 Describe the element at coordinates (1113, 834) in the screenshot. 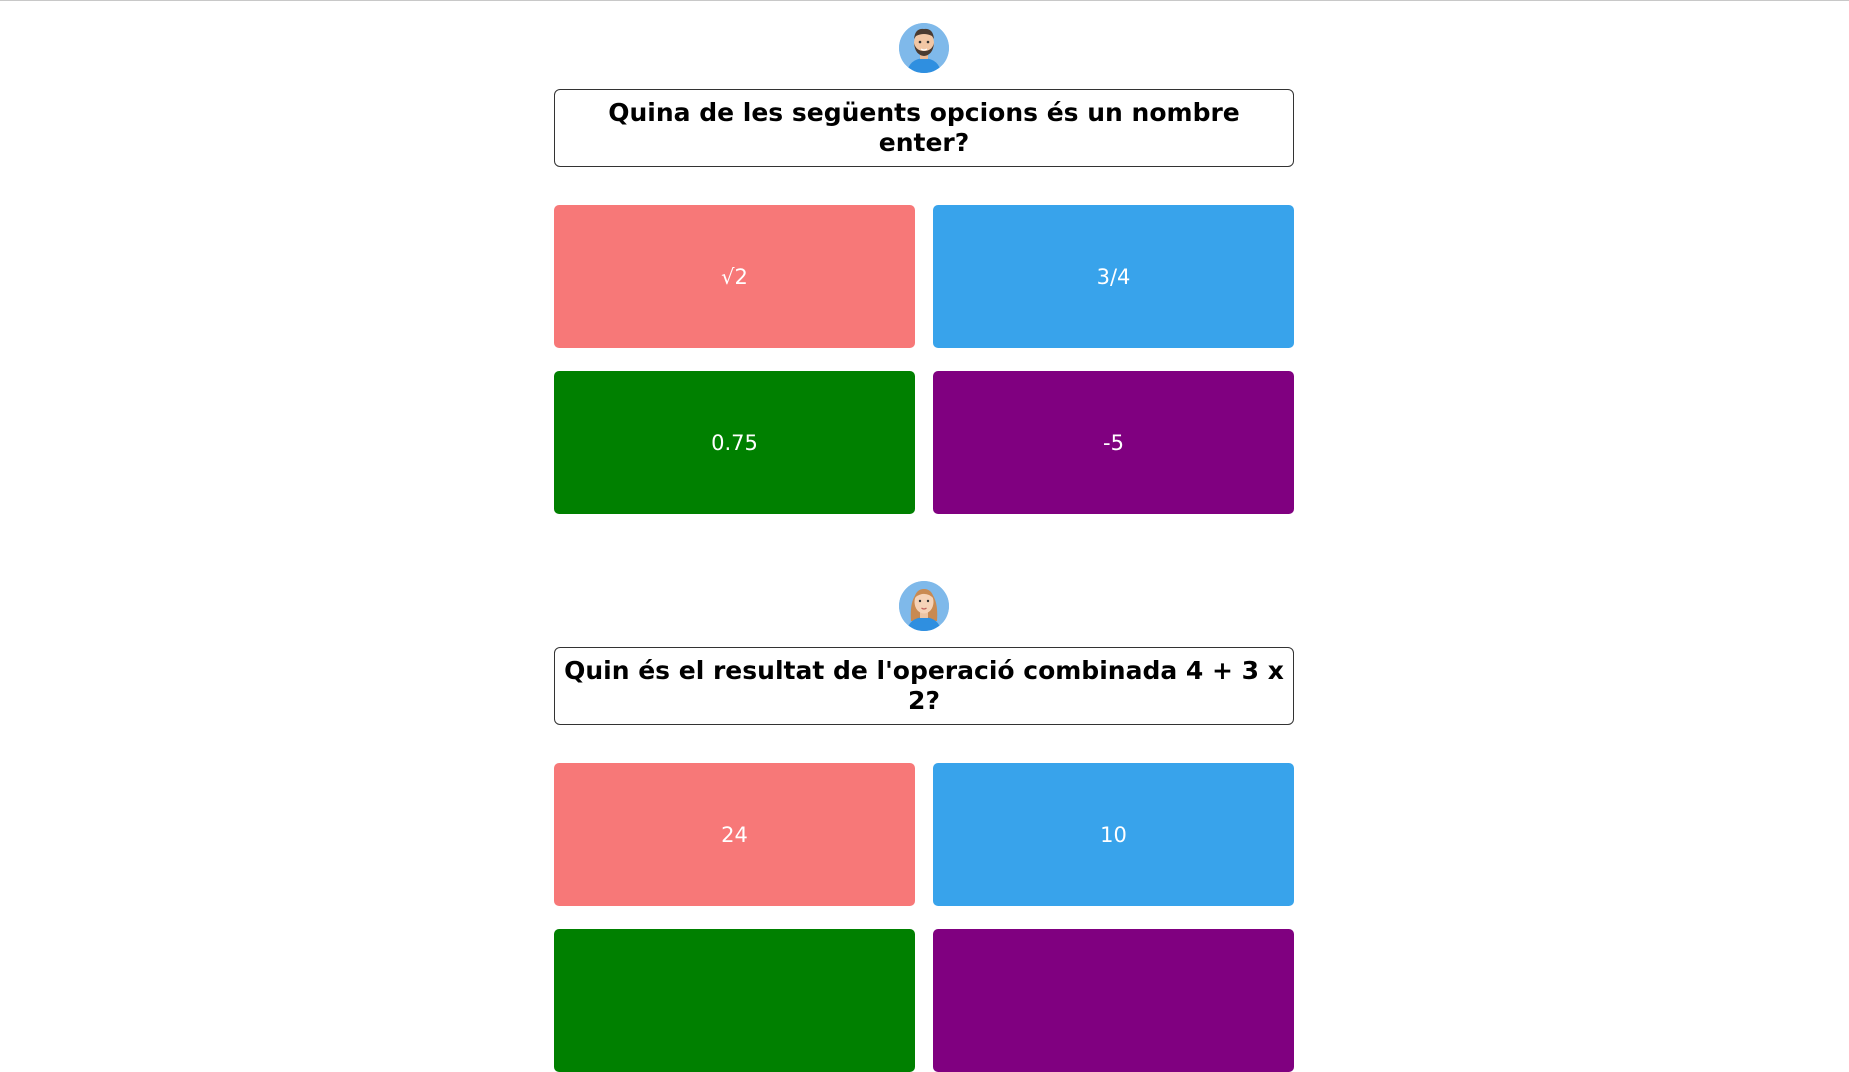

I see `answer-button-blue: 10` at that location.